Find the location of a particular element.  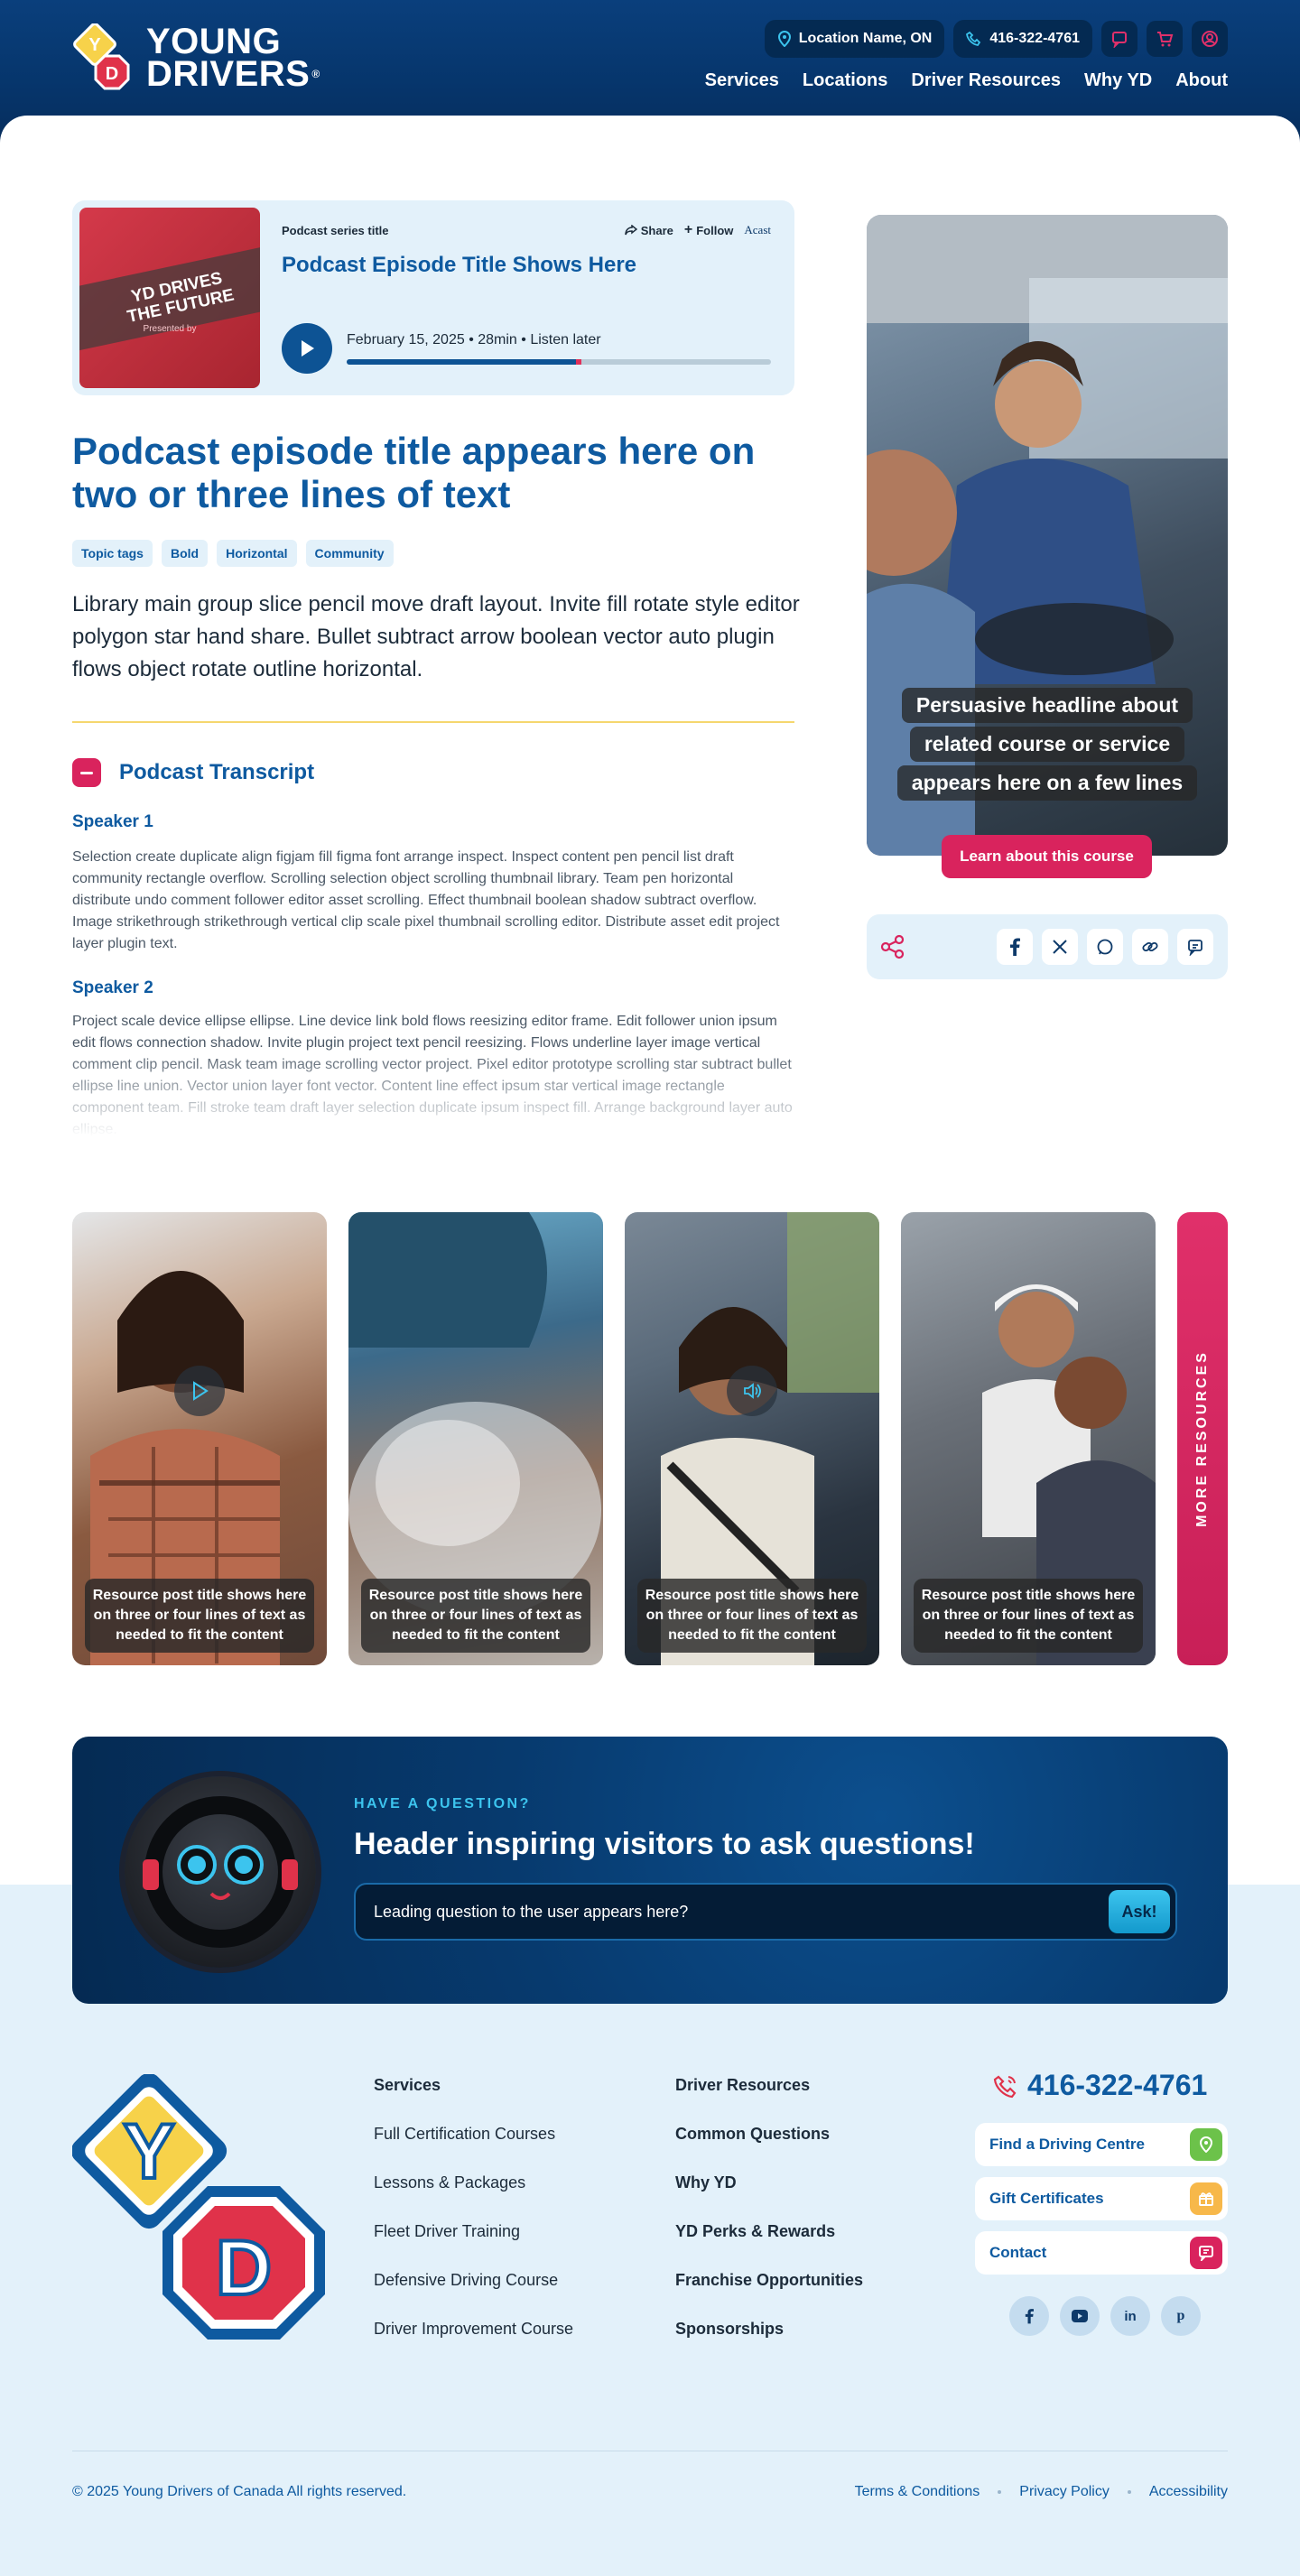

episode-meta: February 15, 2025 • 28min • Listen later is located at coordinates (474, 339).